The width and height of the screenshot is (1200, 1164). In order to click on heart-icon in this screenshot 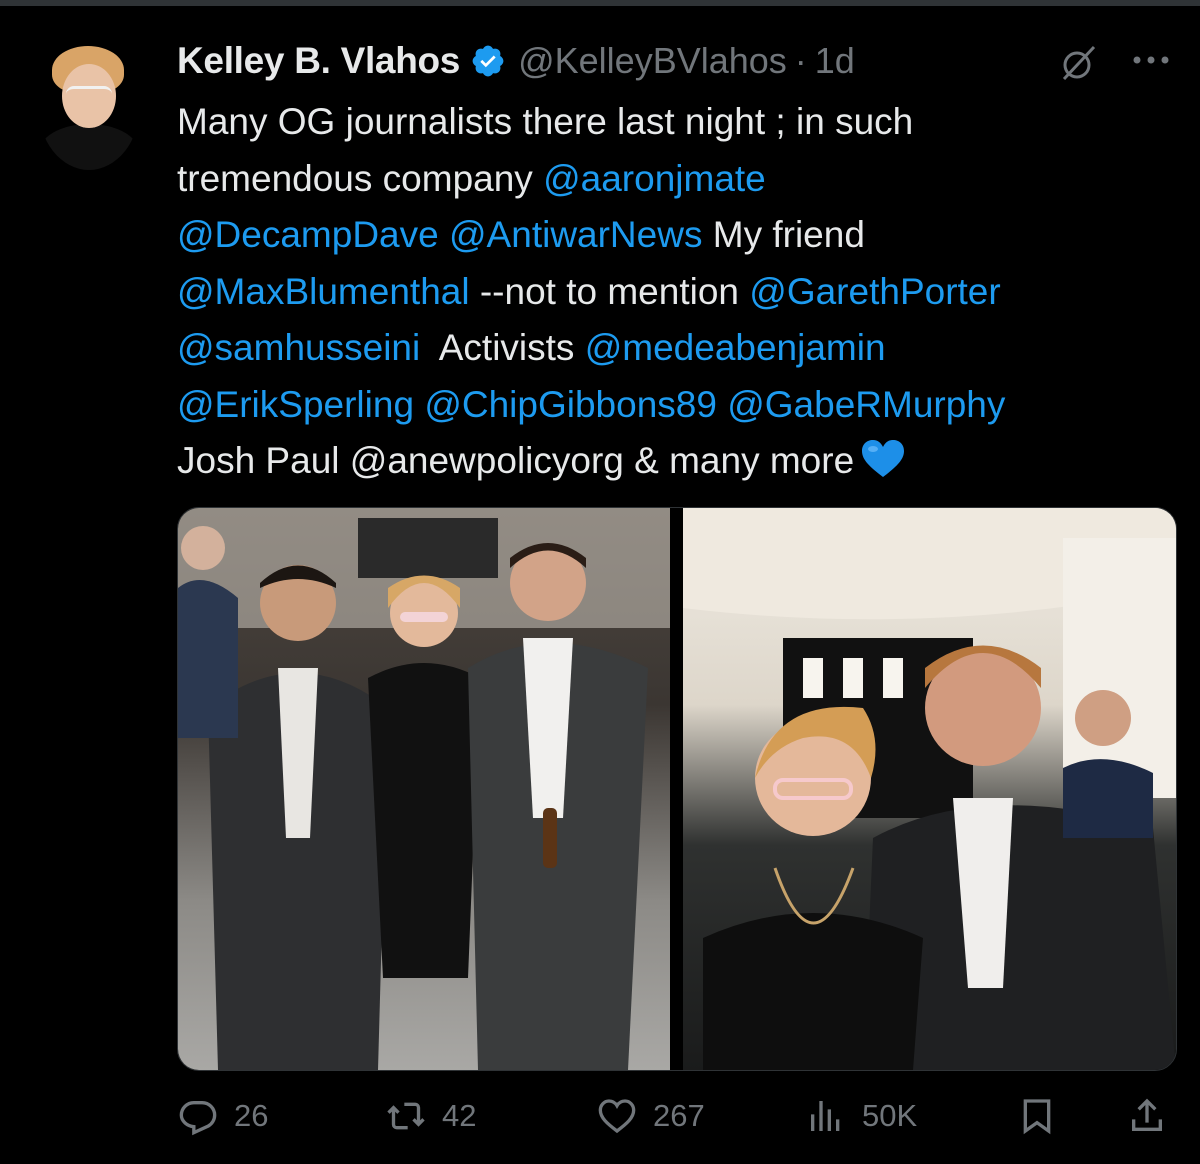, I will do `click(617, 1116)`.